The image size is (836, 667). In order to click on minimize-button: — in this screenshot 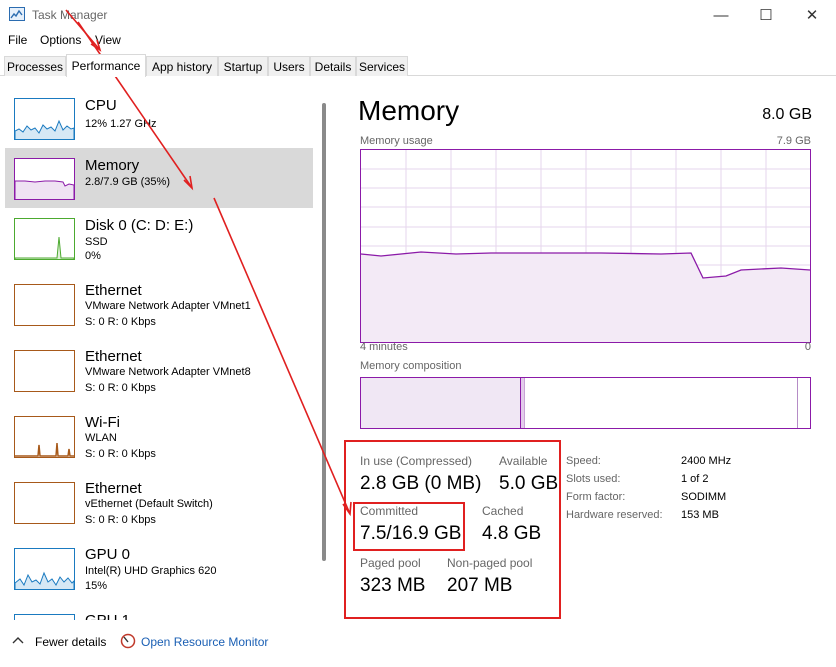, I will do `click(721, 15)`.